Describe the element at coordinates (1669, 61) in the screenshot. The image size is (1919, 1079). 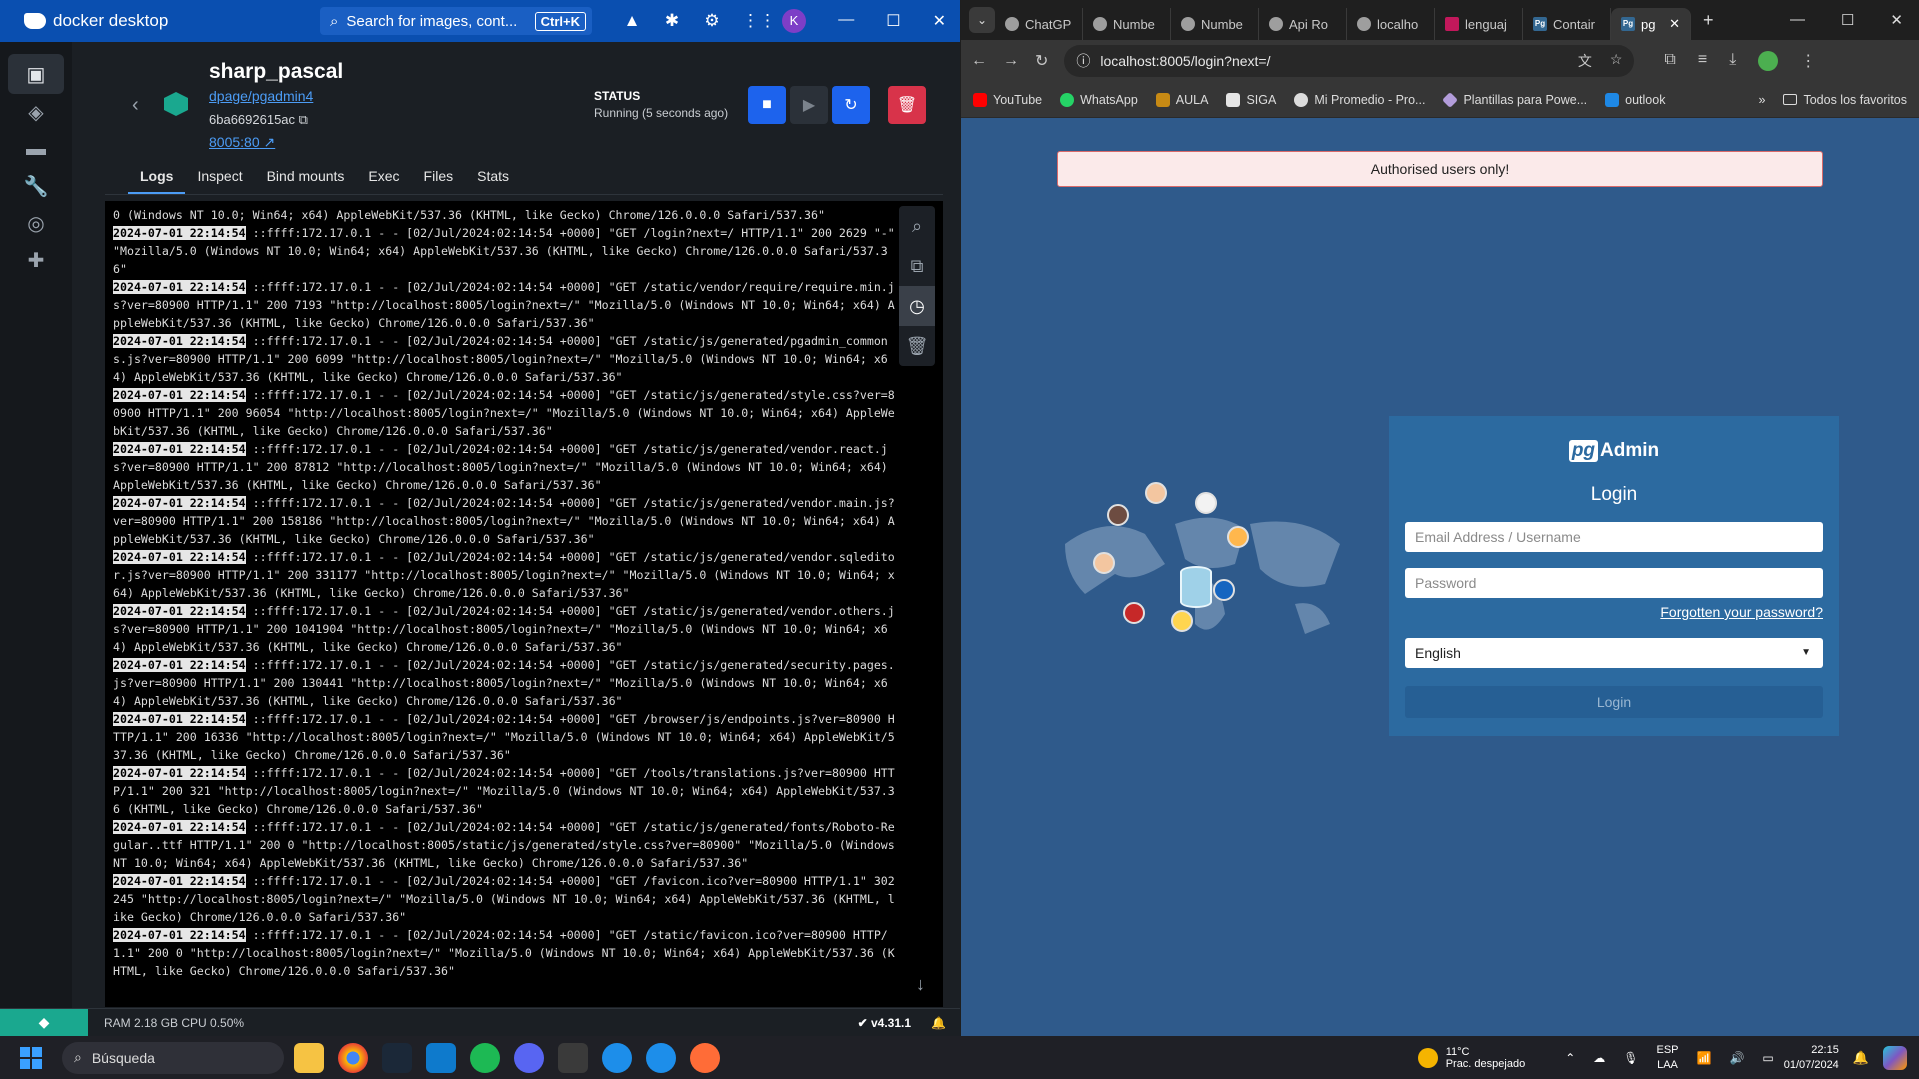
I see `extensions-puzzle-icon: ⧉` at that location.